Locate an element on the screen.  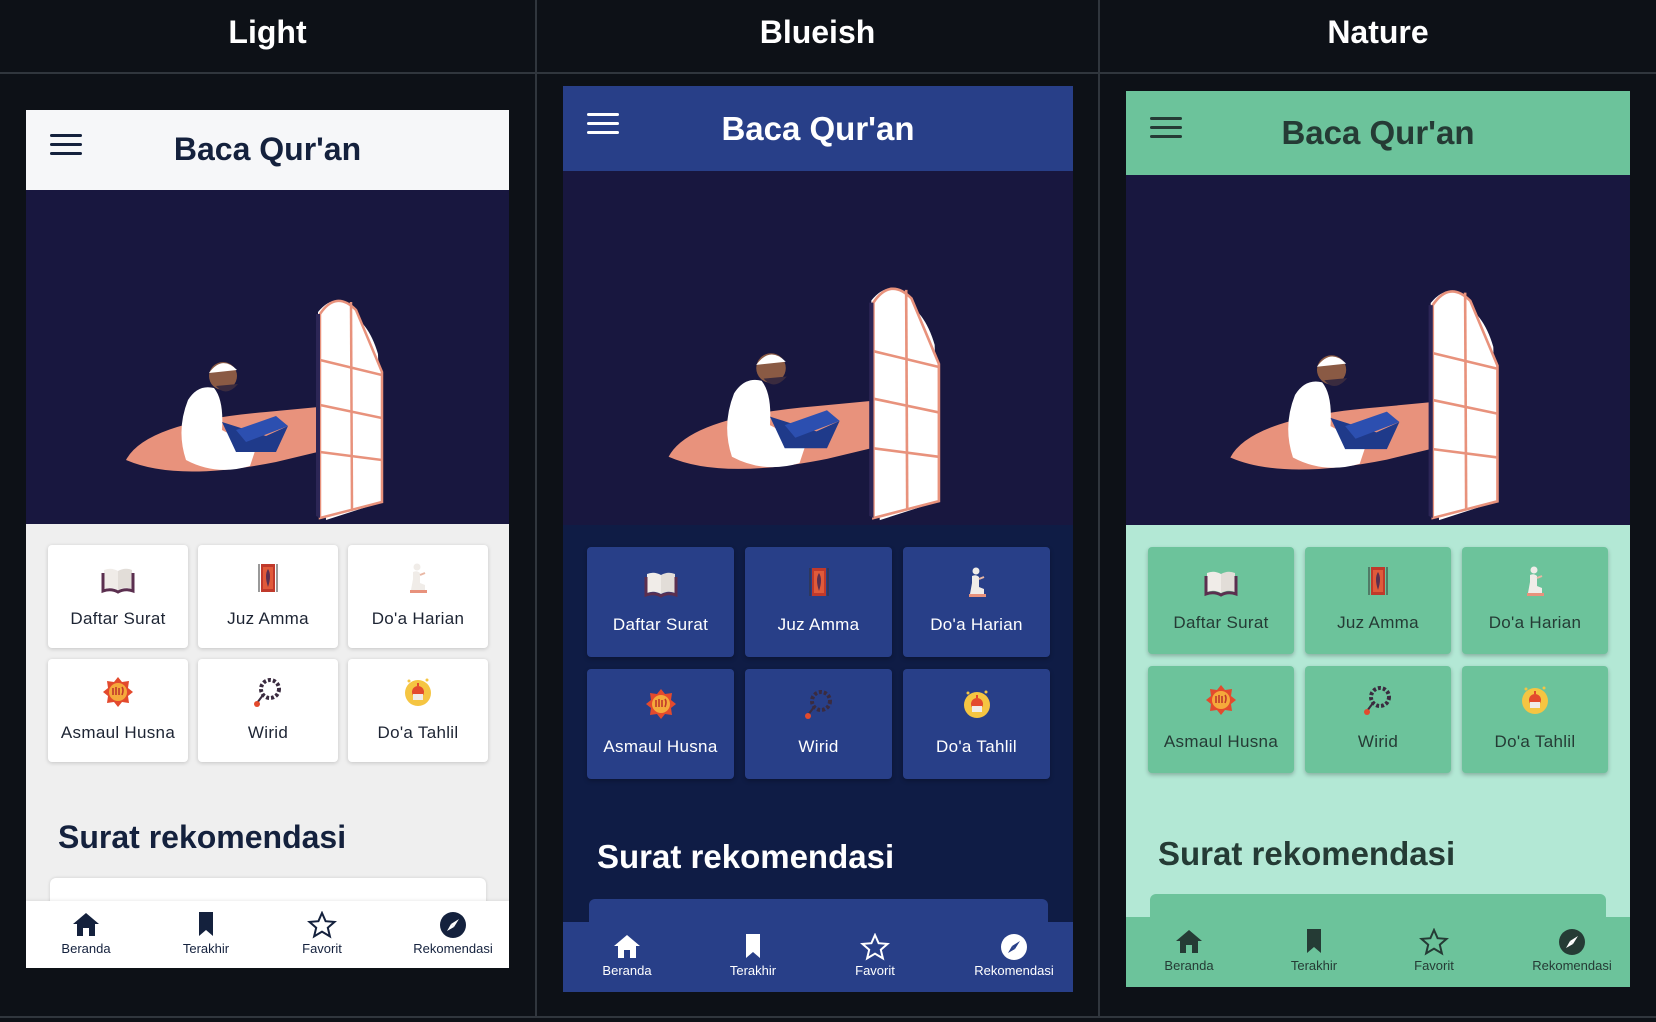
column-heading-blueish: Blueish is located at coordinates (817, 32).